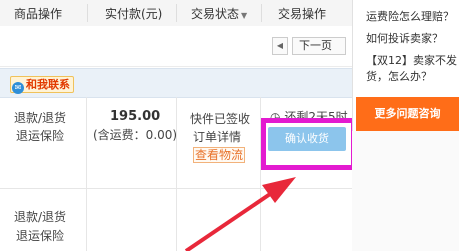 This screenshot has height=251, width=459. What do you see at coordinates (279, 190) in the screenshot?
I see `arrow-head` at bounding box center [279, 190].